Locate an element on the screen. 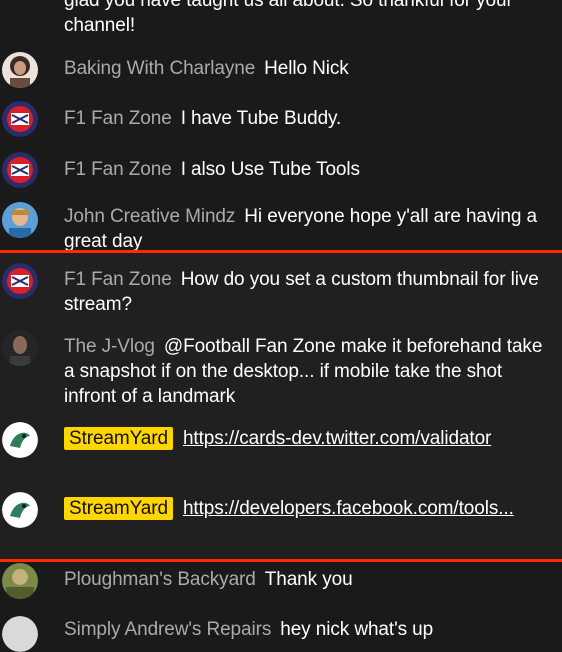 The image size is (562, 652). message-text: Hello Nick is located at coordinates (306, 68).